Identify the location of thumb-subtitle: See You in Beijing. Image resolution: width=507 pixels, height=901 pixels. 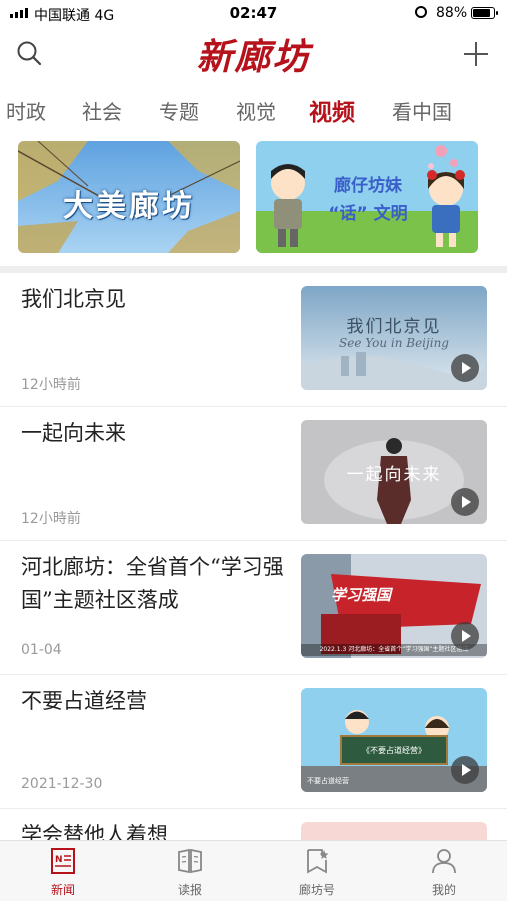
(394, 343).